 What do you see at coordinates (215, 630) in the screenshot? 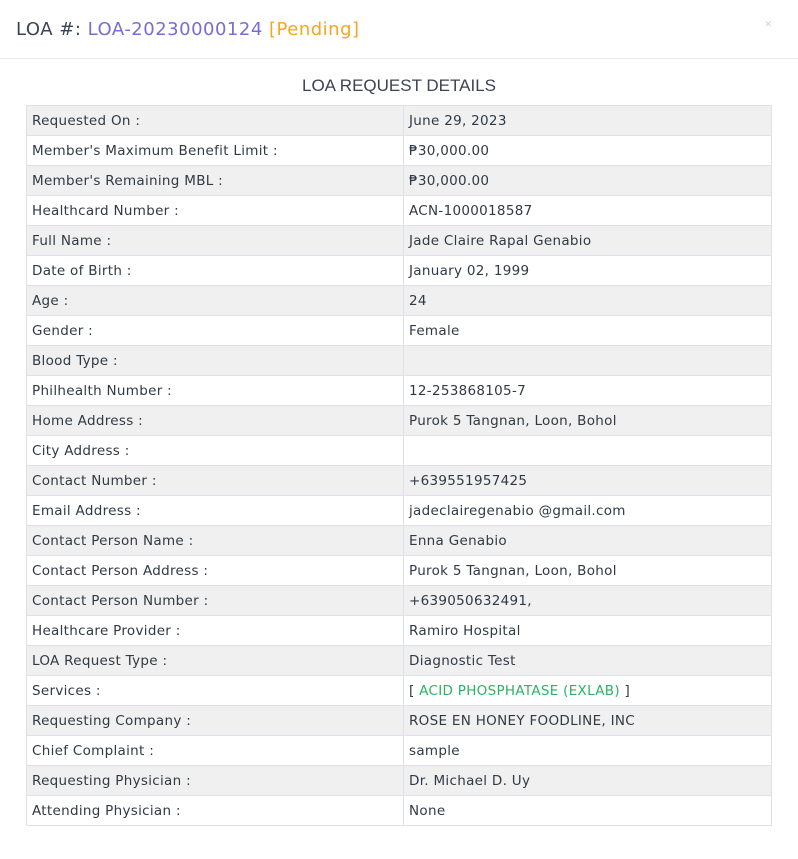
I see `row-label: Healthcare Provider :` at bounding box center [215, 630].